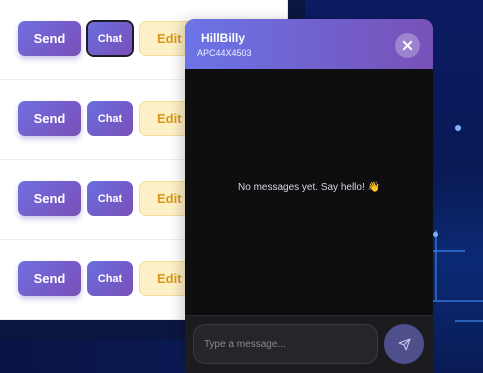 Image resolution: width=483 pixels, height=373 pixels. Describe the element at coordinates (223, 38) in the screenshot. I see `chat-contact-name: HillBilly` at that location.